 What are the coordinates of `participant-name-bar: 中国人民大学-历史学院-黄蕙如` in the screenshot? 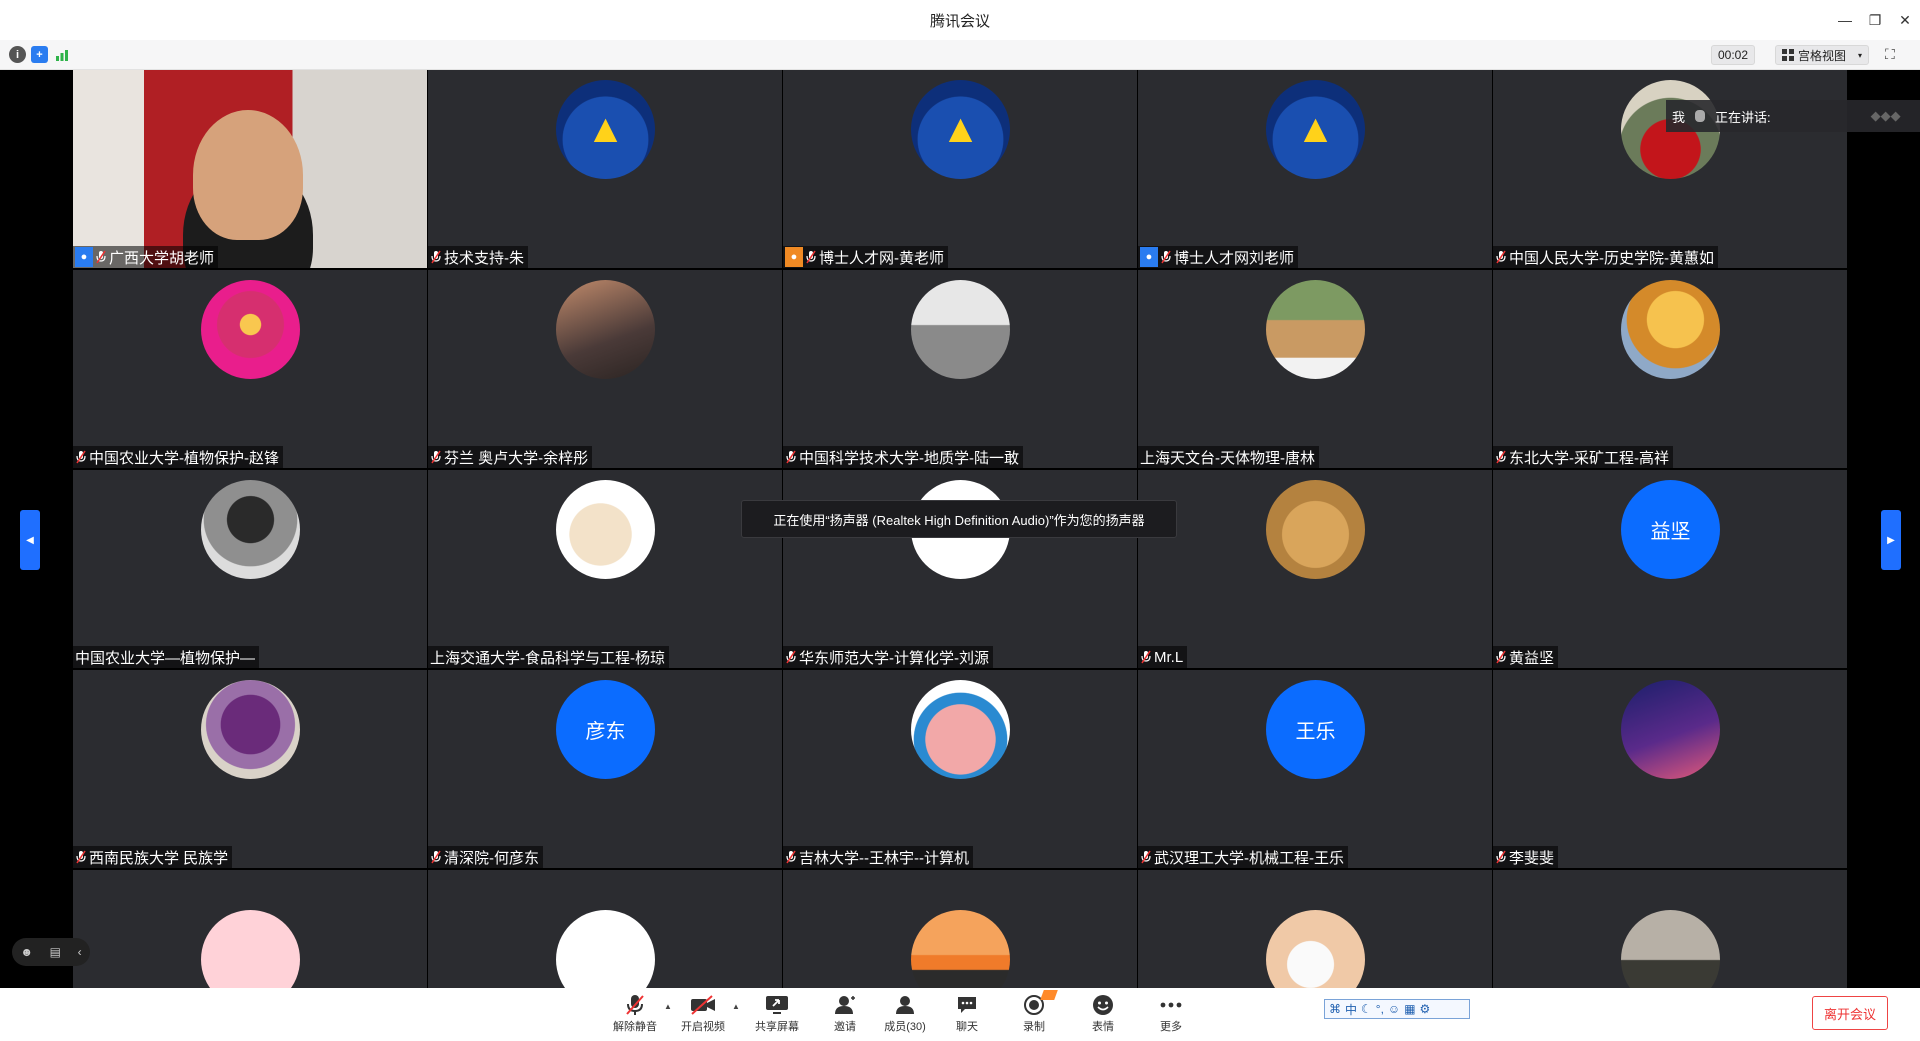 It's located at (1605, 257).